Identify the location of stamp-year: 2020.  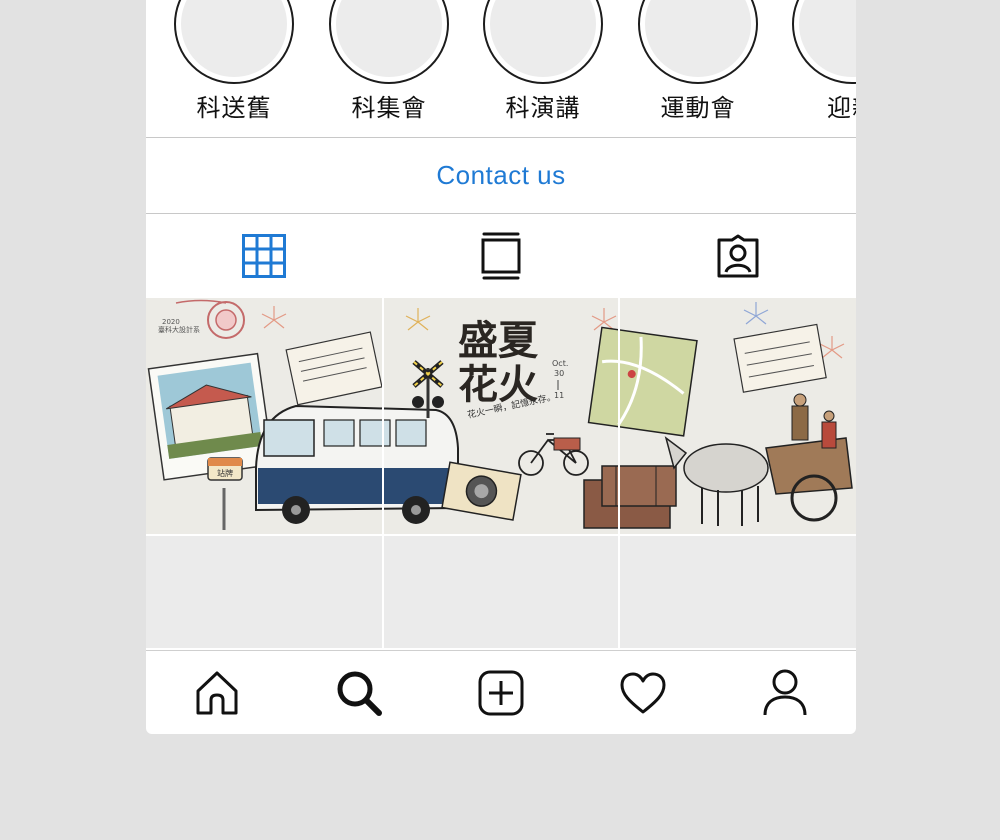
(171, 322).